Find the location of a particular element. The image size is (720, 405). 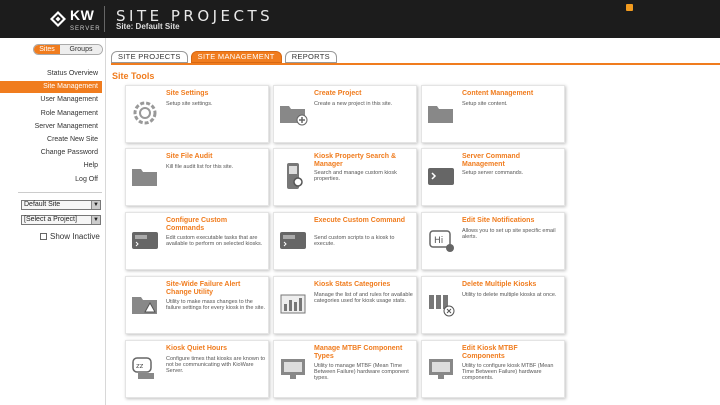

tab-reports: REPORTS is located at coordinates (310, 57).